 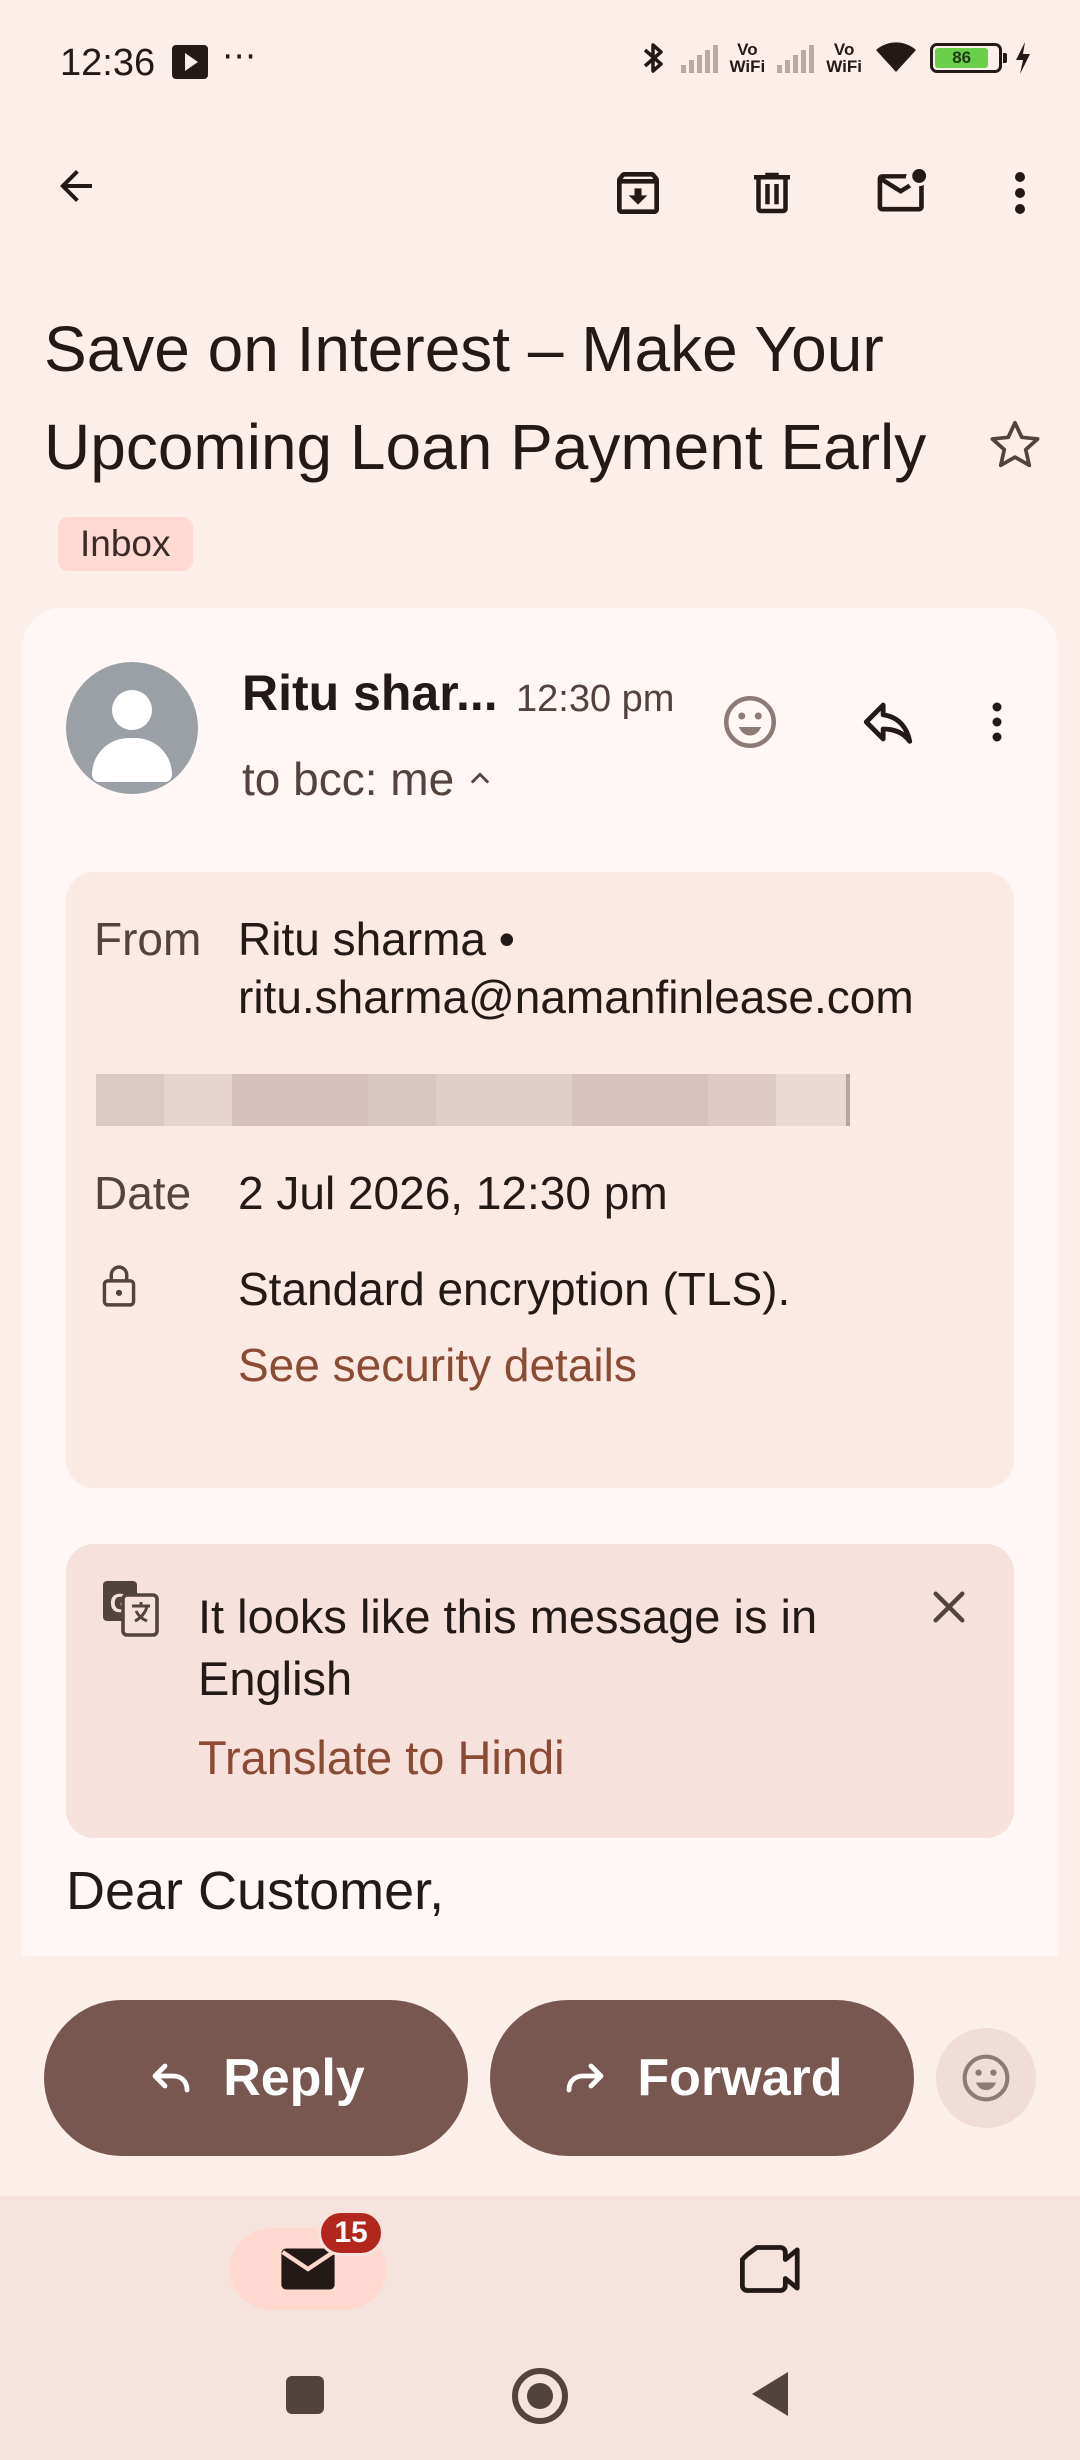 I want to click on reply-icon-button, so click(x=888, y=722).